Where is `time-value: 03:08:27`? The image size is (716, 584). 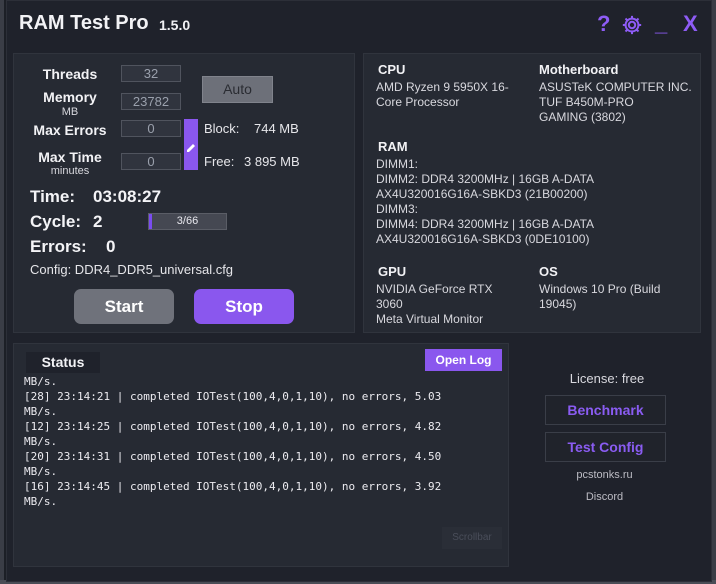 time-value: 03:08:27 is located at coordinates (127, 196).